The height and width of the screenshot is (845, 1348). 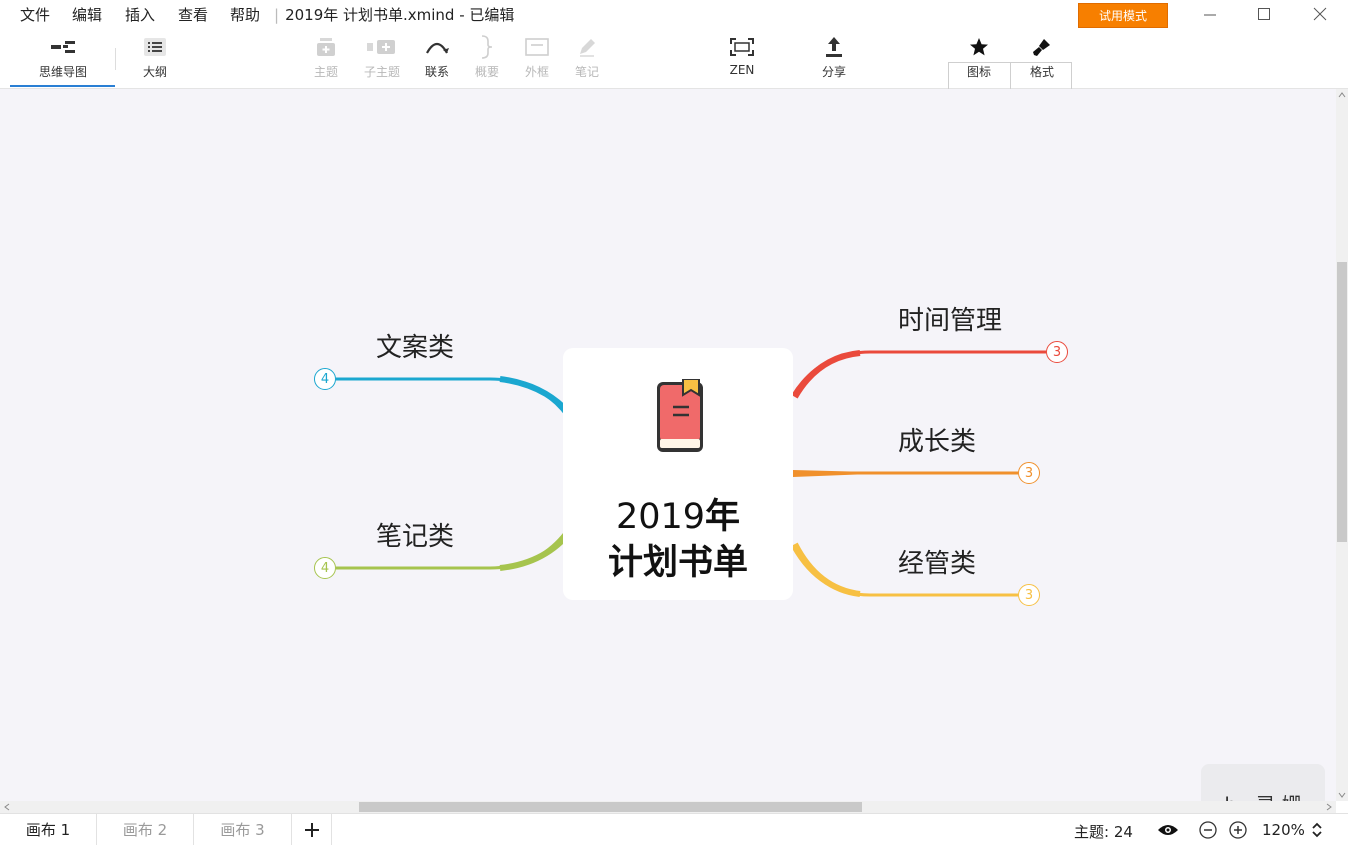 I want to click on menu-file: 文件, so click(x=35, y=14).